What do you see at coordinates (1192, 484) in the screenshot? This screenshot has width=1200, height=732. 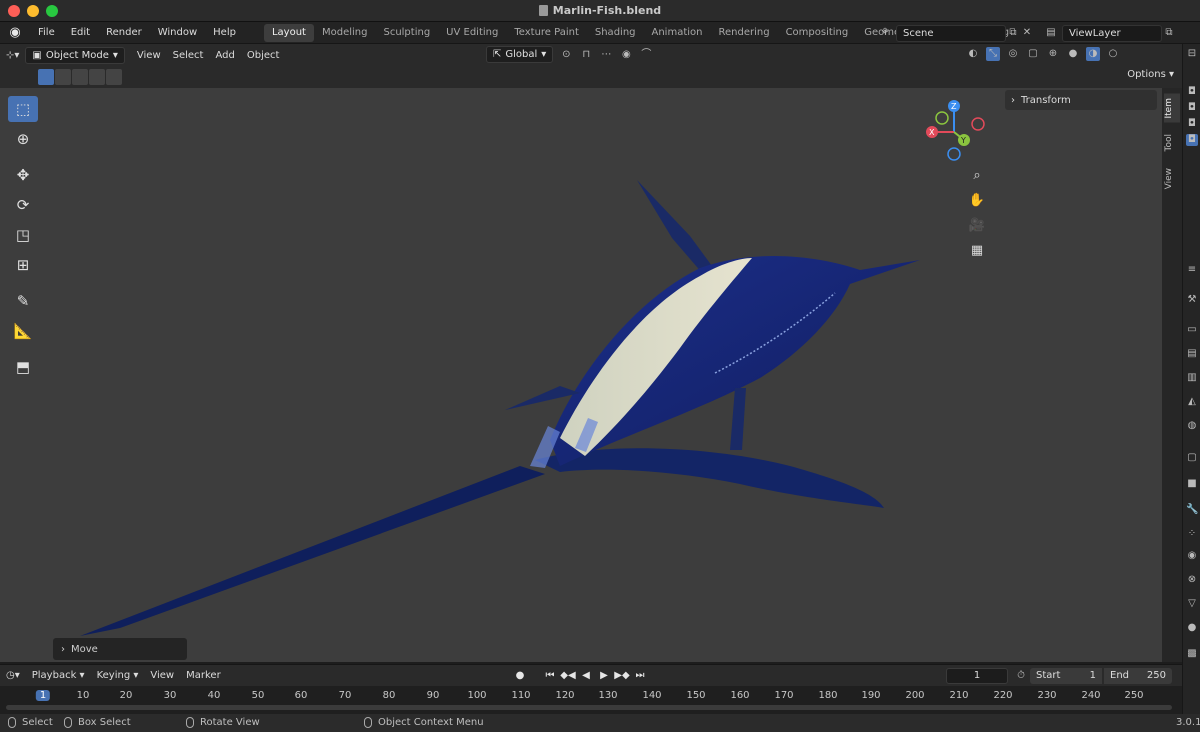 I see `object-properties-icon: ■` at bounding box center [1192, 484].